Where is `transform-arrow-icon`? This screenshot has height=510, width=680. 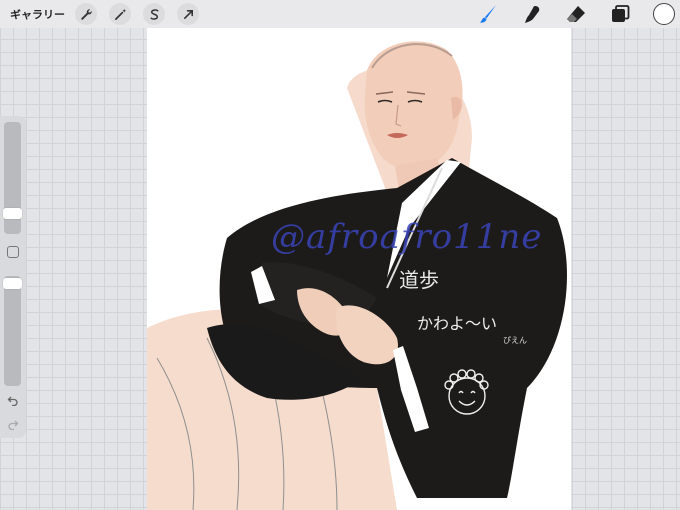 transform-arrow-icon is located at coordinates (188, 14).